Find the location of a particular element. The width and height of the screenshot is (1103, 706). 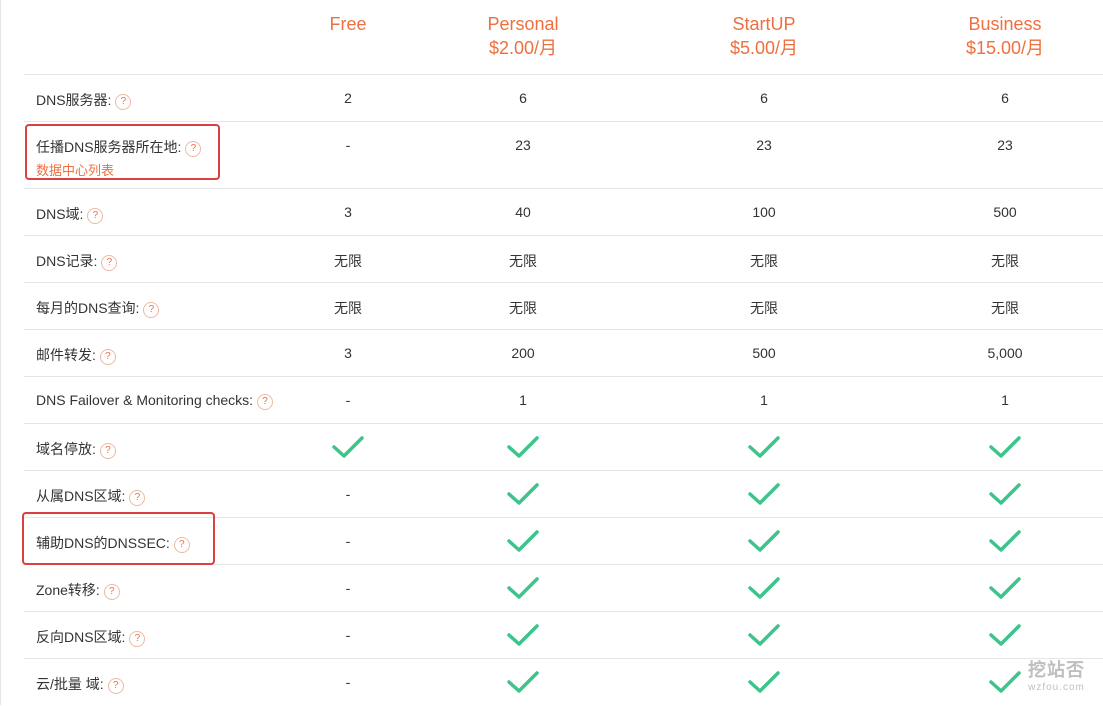

plan-price: $15.00/月 is located at coordinates (1005, 48).